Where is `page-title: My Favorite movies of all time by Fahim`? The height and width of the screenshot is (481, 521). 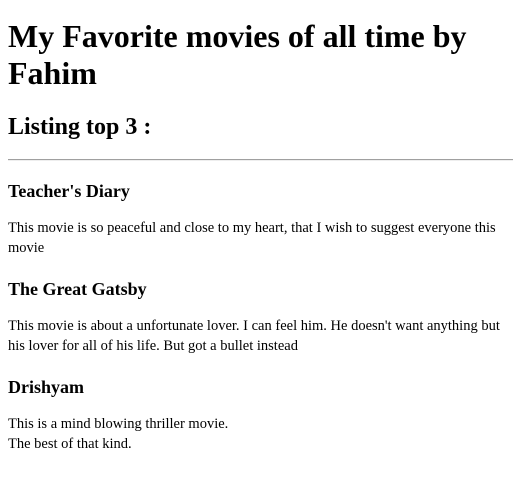 page-title: My Favorite movies of all time by Fahim is located at coordinates (237, 54).